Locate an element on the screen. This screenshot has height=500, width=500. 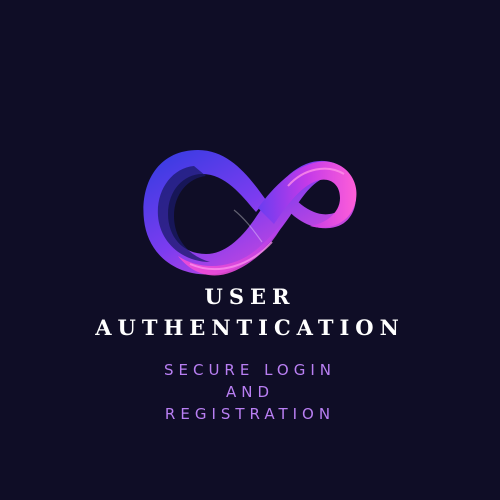
subtitle-line-1: SECURE LOGIN is located at coordinates (250, 370).